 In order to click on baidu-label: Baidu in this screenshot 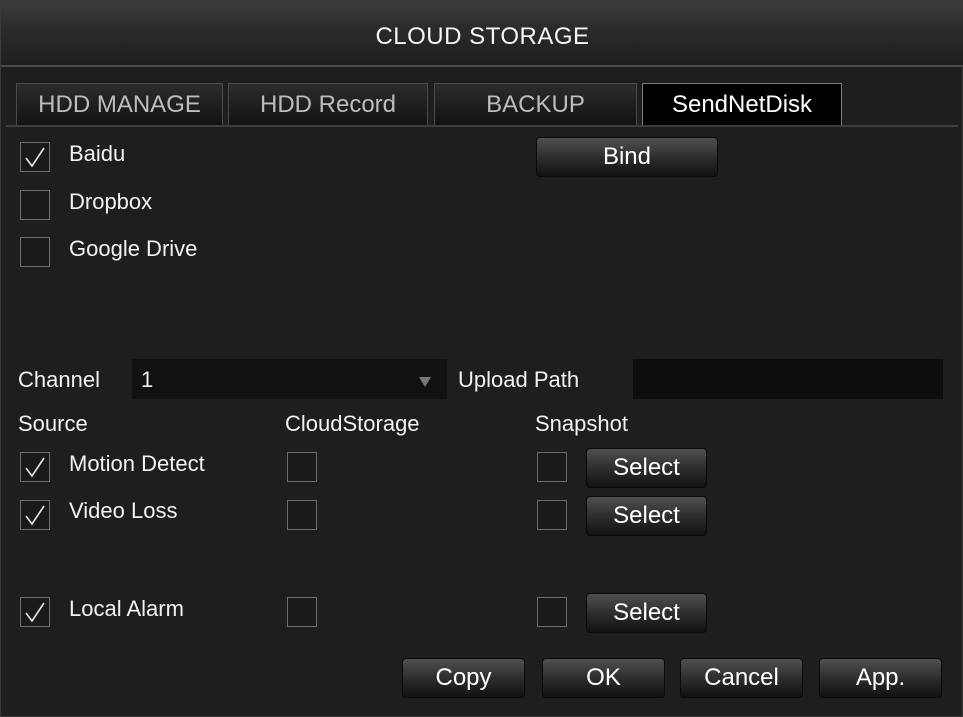, I will do `click(97, 153)`.